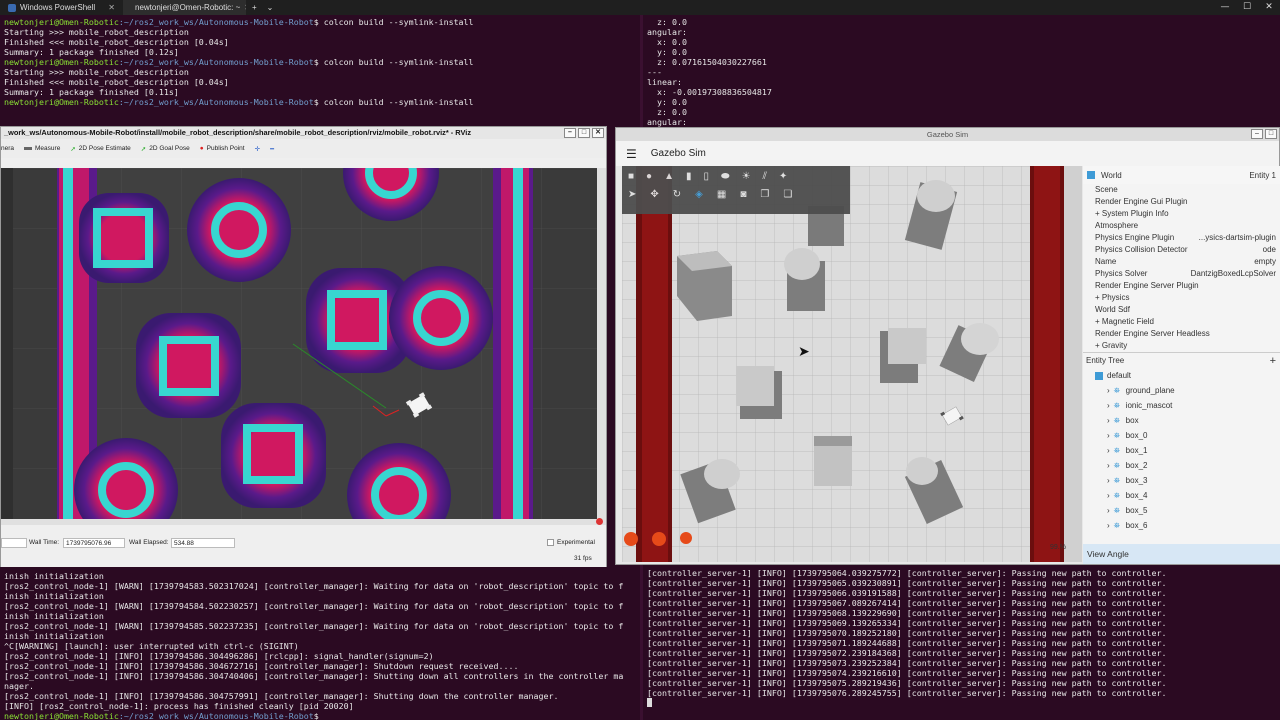  I want to click on snap-tool-icon: ◈, so click(699, 194).